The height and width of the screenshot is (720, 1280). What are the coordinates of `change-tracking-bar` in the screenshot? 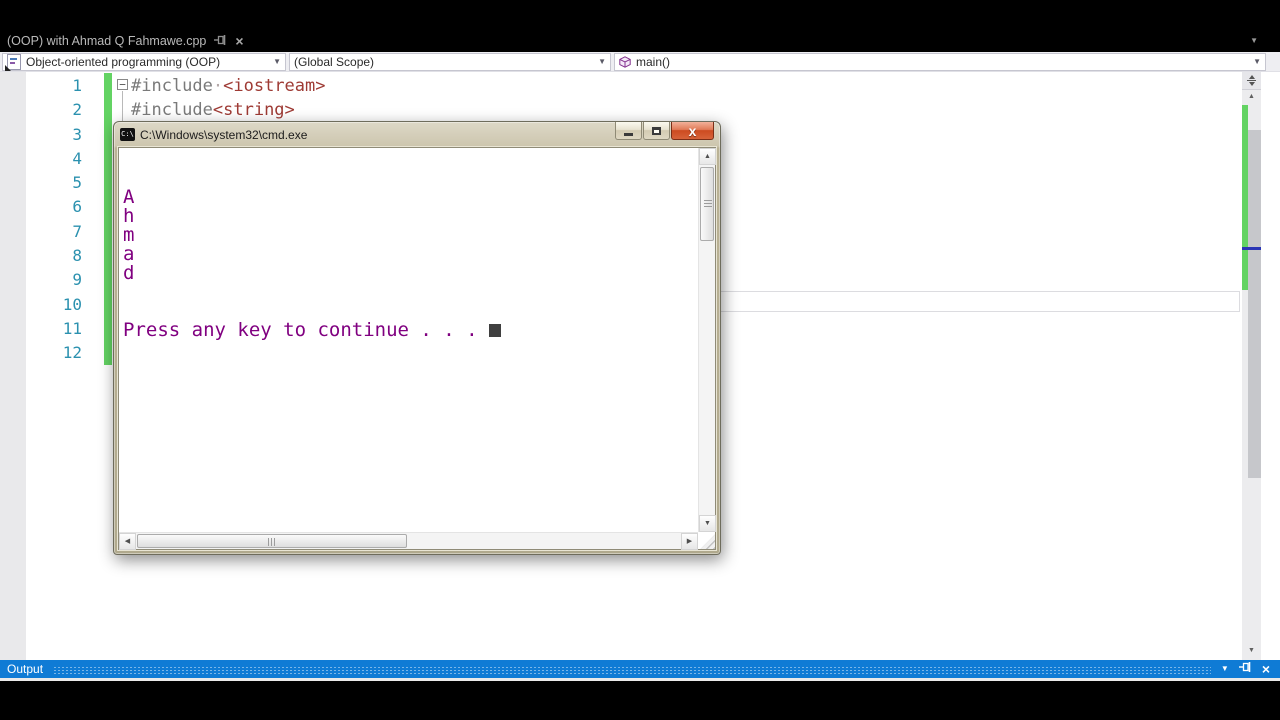 It's located at (108, 219).